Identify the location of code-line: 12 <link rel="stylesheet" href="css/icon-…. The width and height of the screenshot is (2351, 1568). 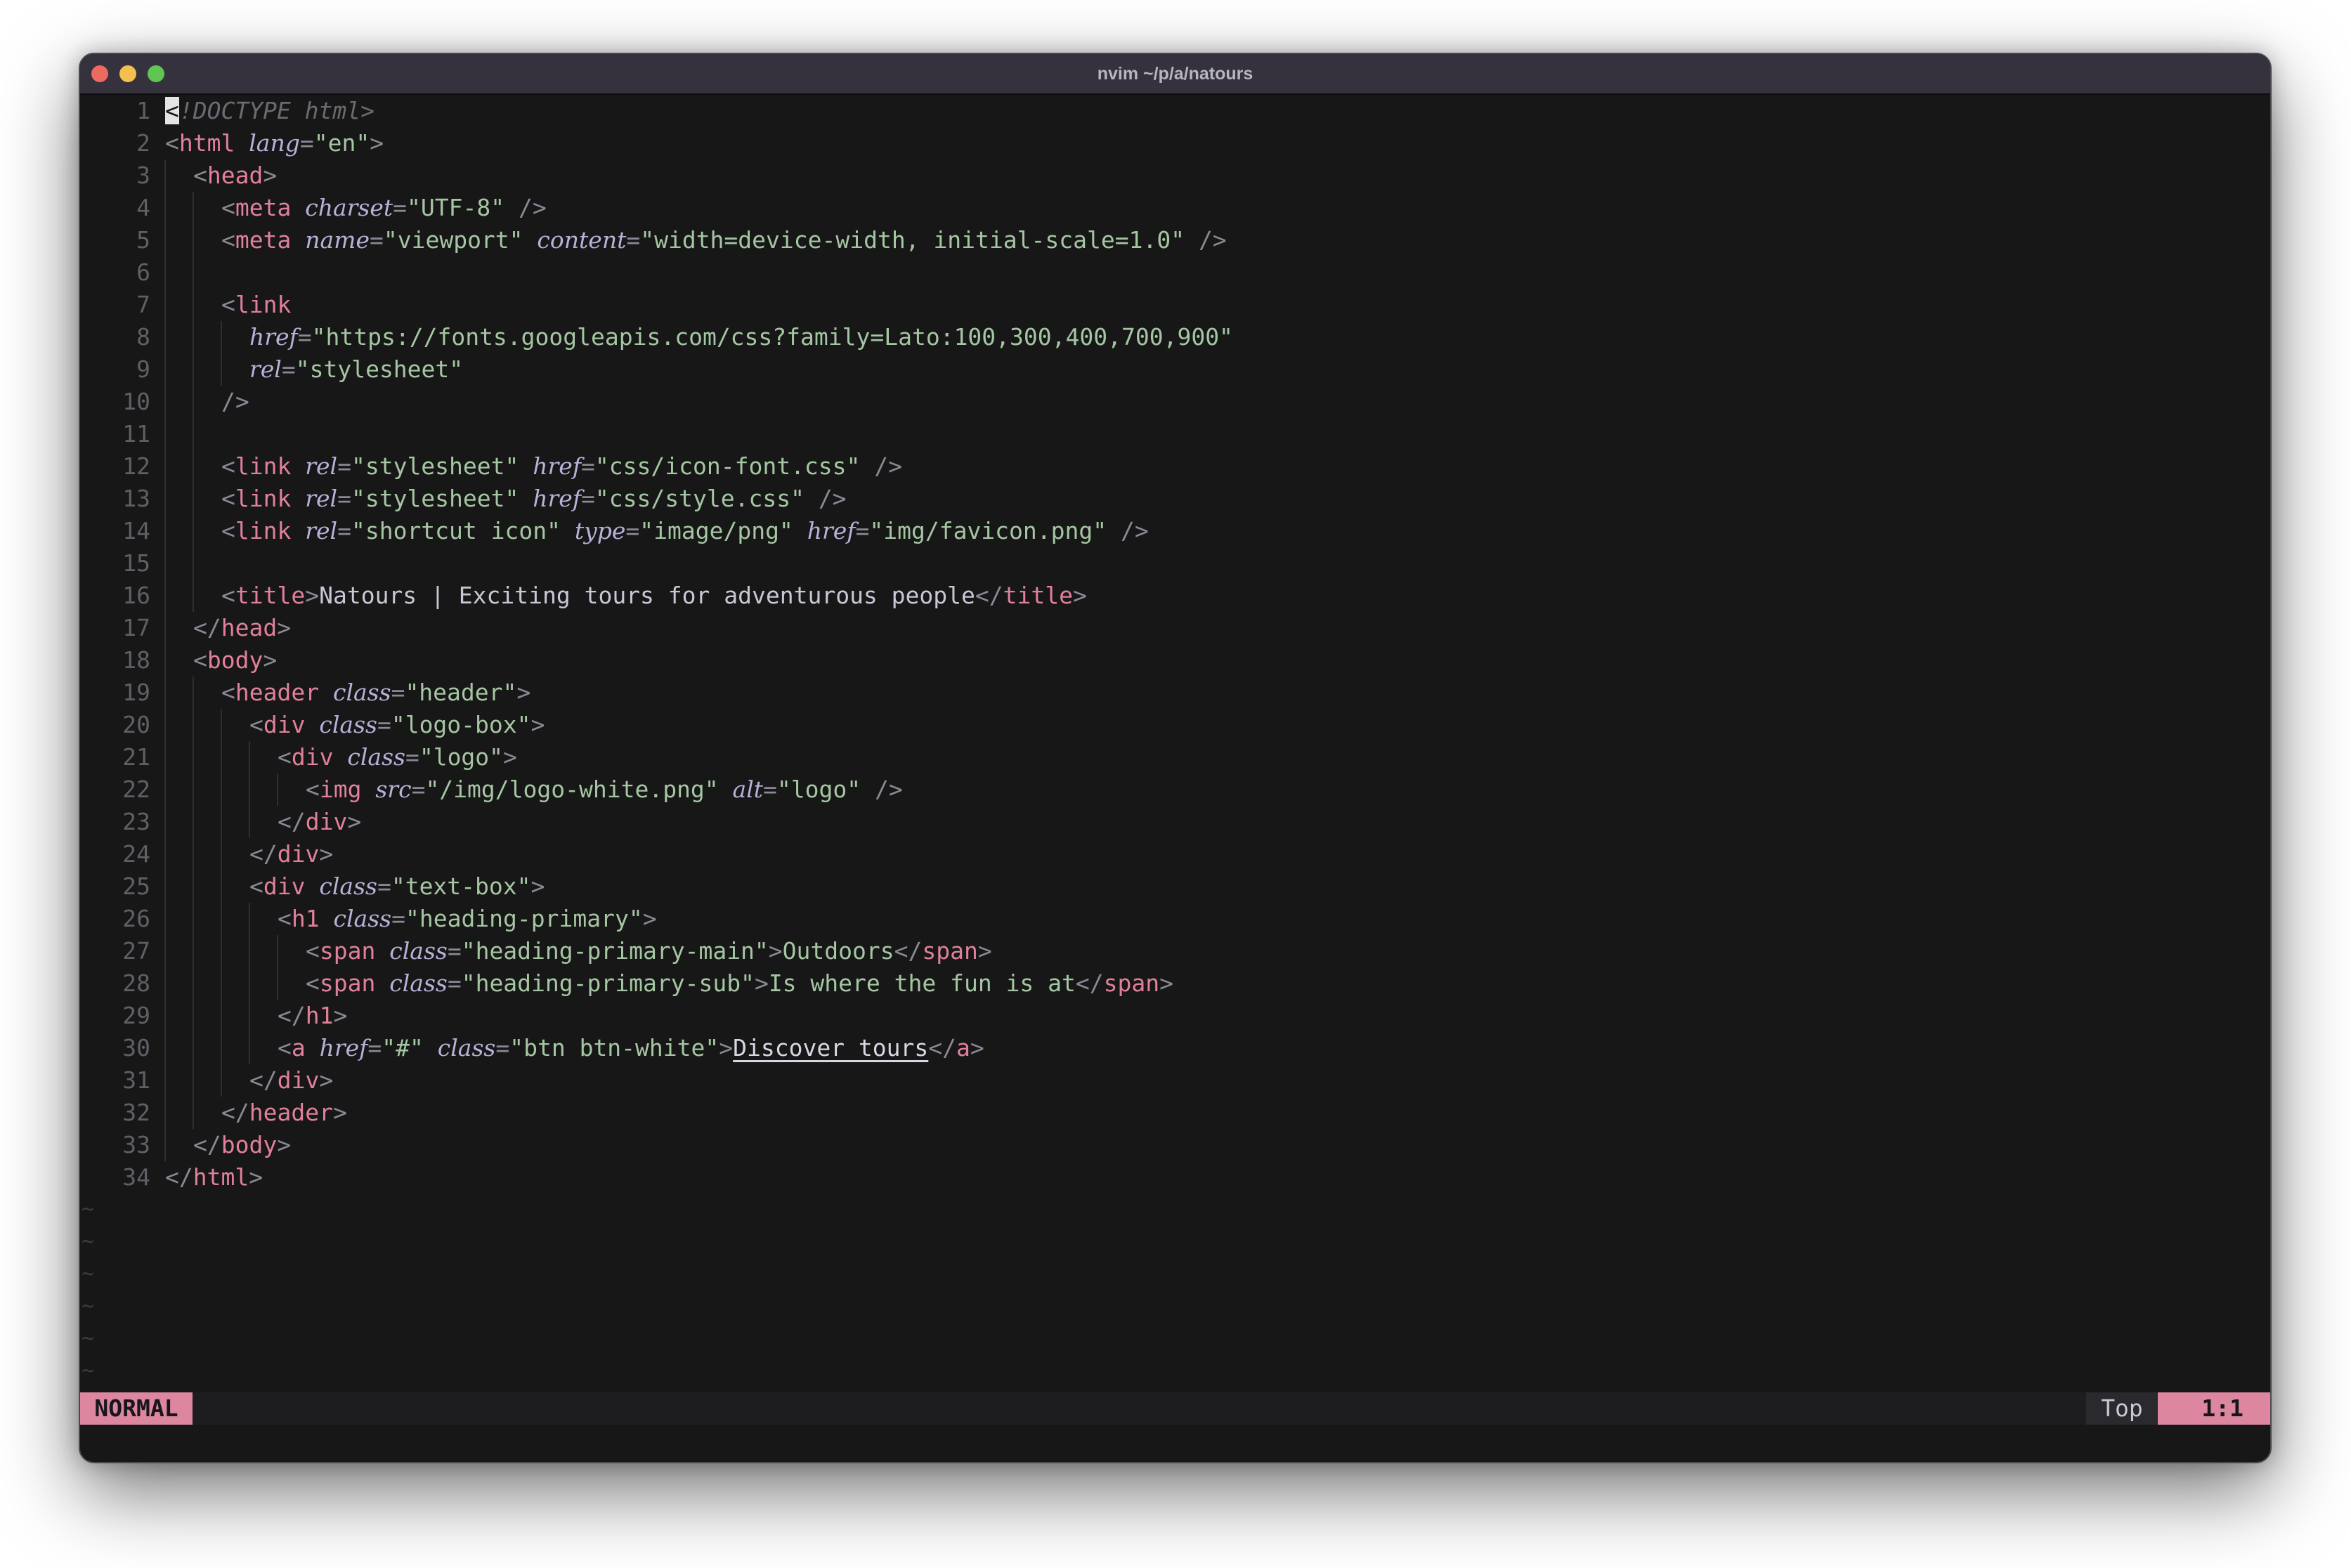
(1175, 467).